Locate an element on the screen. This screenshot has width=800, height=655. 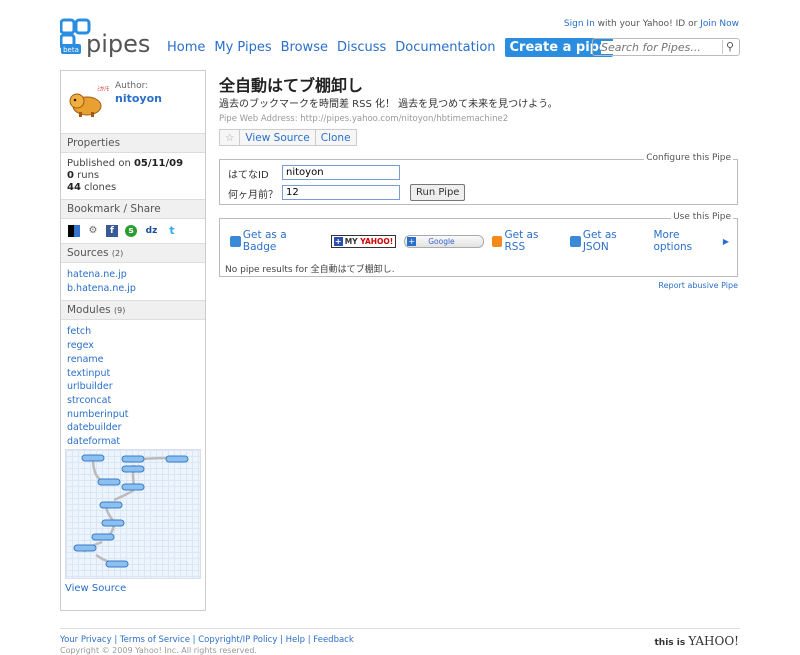
module-link: dateformat is located at coordinates (133, 442).